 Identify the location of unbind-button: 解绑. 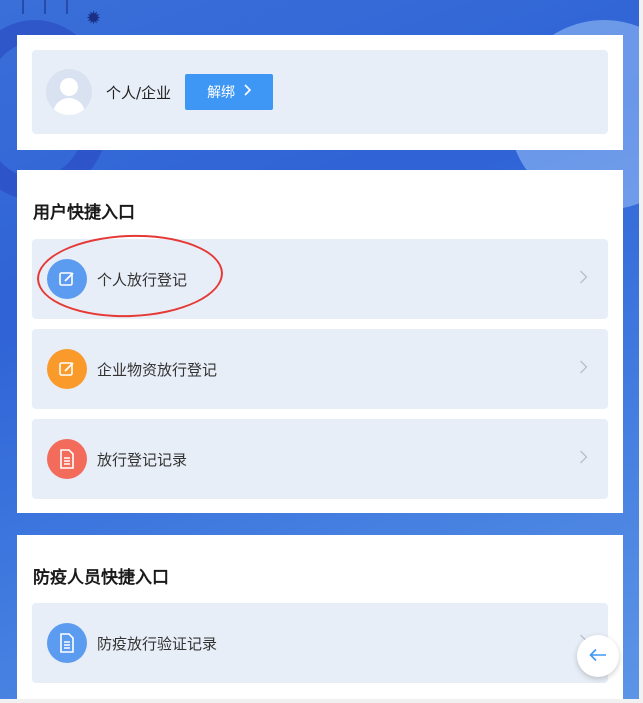
(229, 92).